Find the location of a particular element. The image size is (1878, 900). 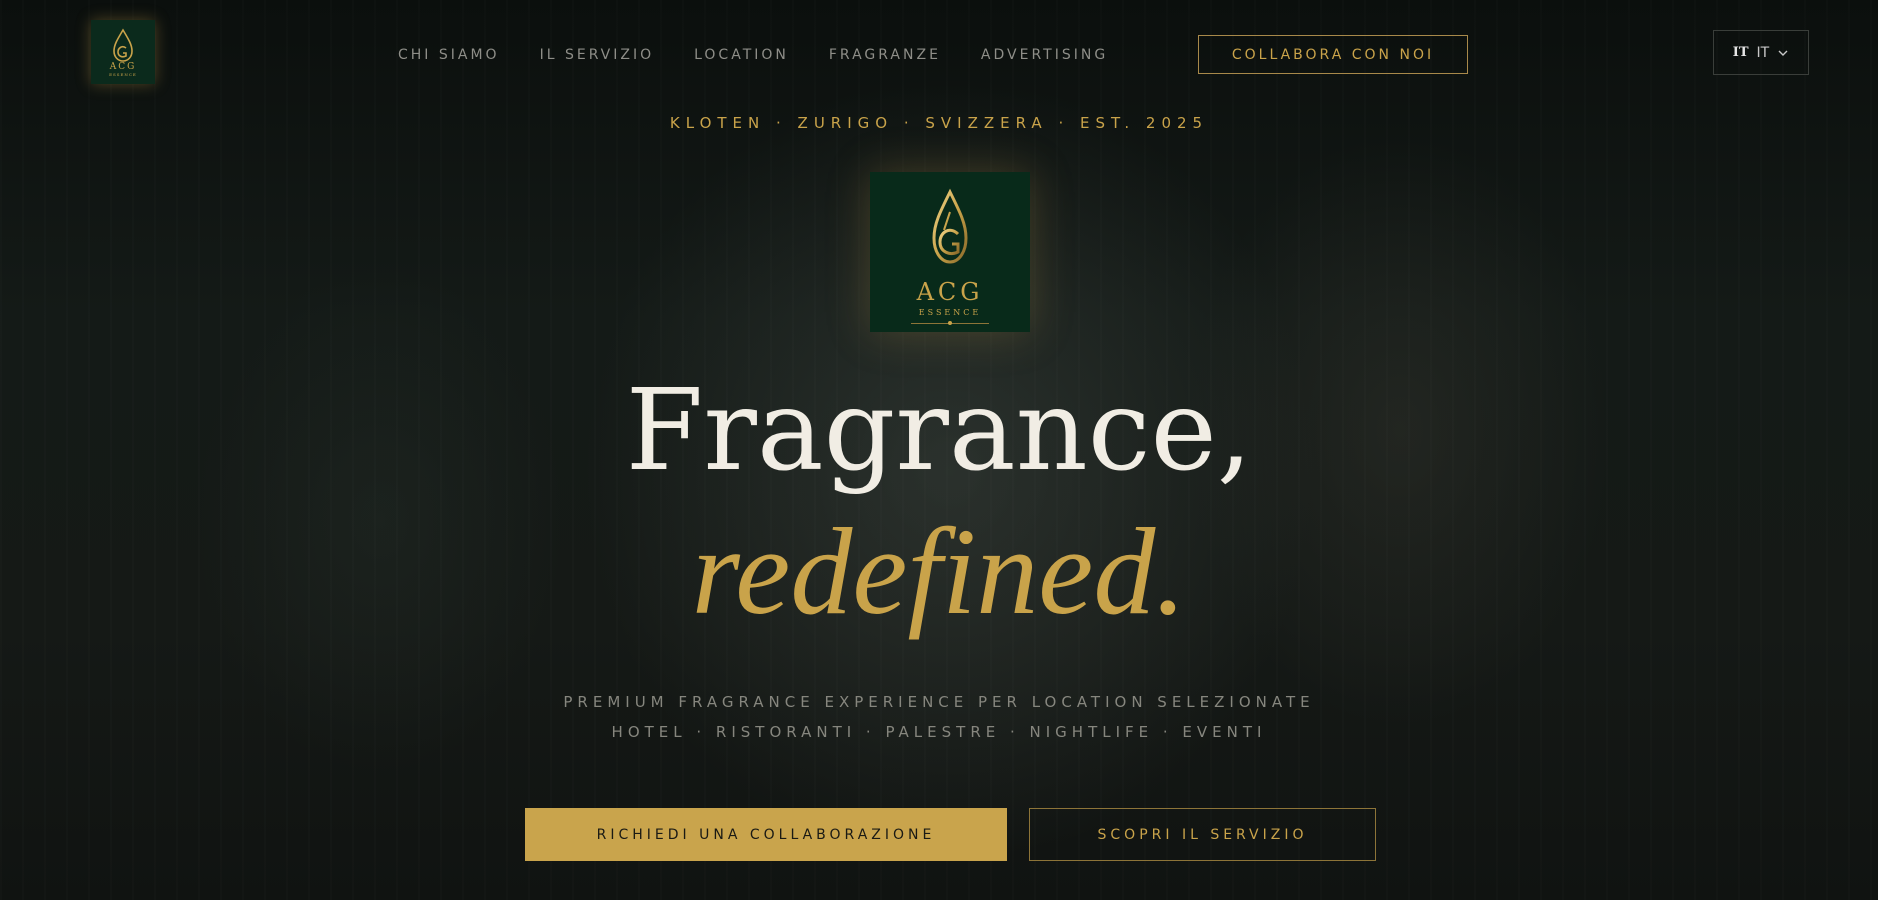

header-logo-monogram: ACG is located at coordinates (123, 66).